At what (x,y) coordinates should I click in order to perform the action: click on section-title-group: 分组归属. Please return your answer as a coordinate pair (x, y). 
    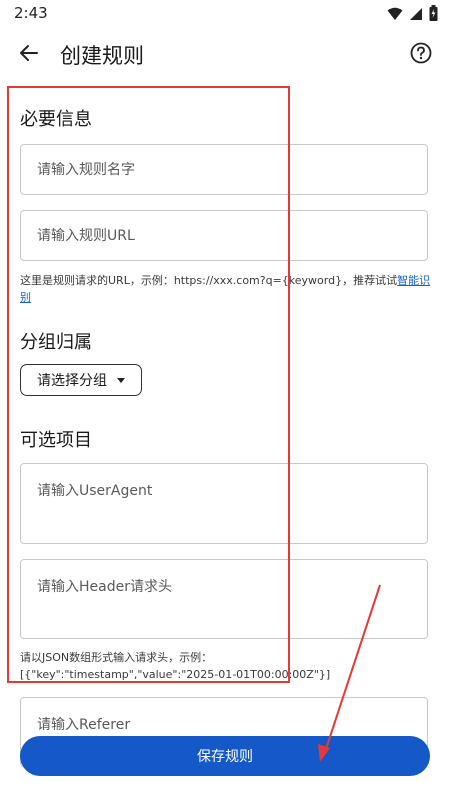
    Looking at the image, I should click on (56, 342).